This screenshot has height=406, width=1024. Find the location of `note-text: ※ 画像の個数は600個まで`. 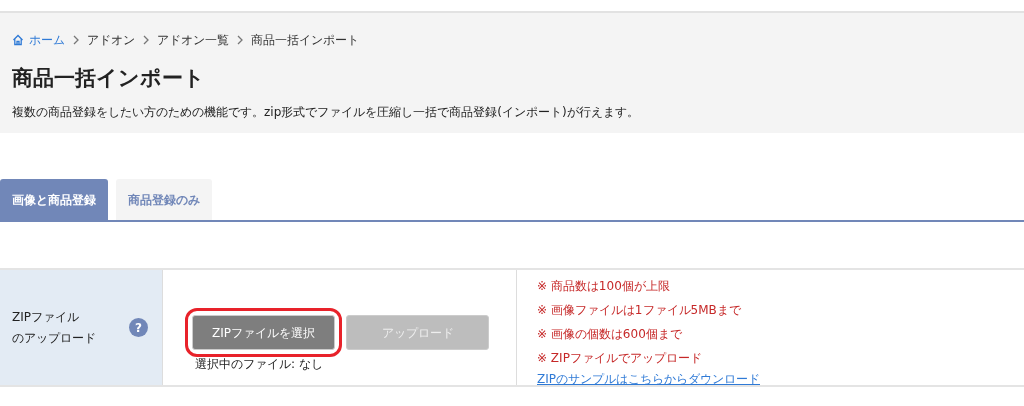

note-text: ※ 画像の個数は600個まで is located at coordinates (610, 334).